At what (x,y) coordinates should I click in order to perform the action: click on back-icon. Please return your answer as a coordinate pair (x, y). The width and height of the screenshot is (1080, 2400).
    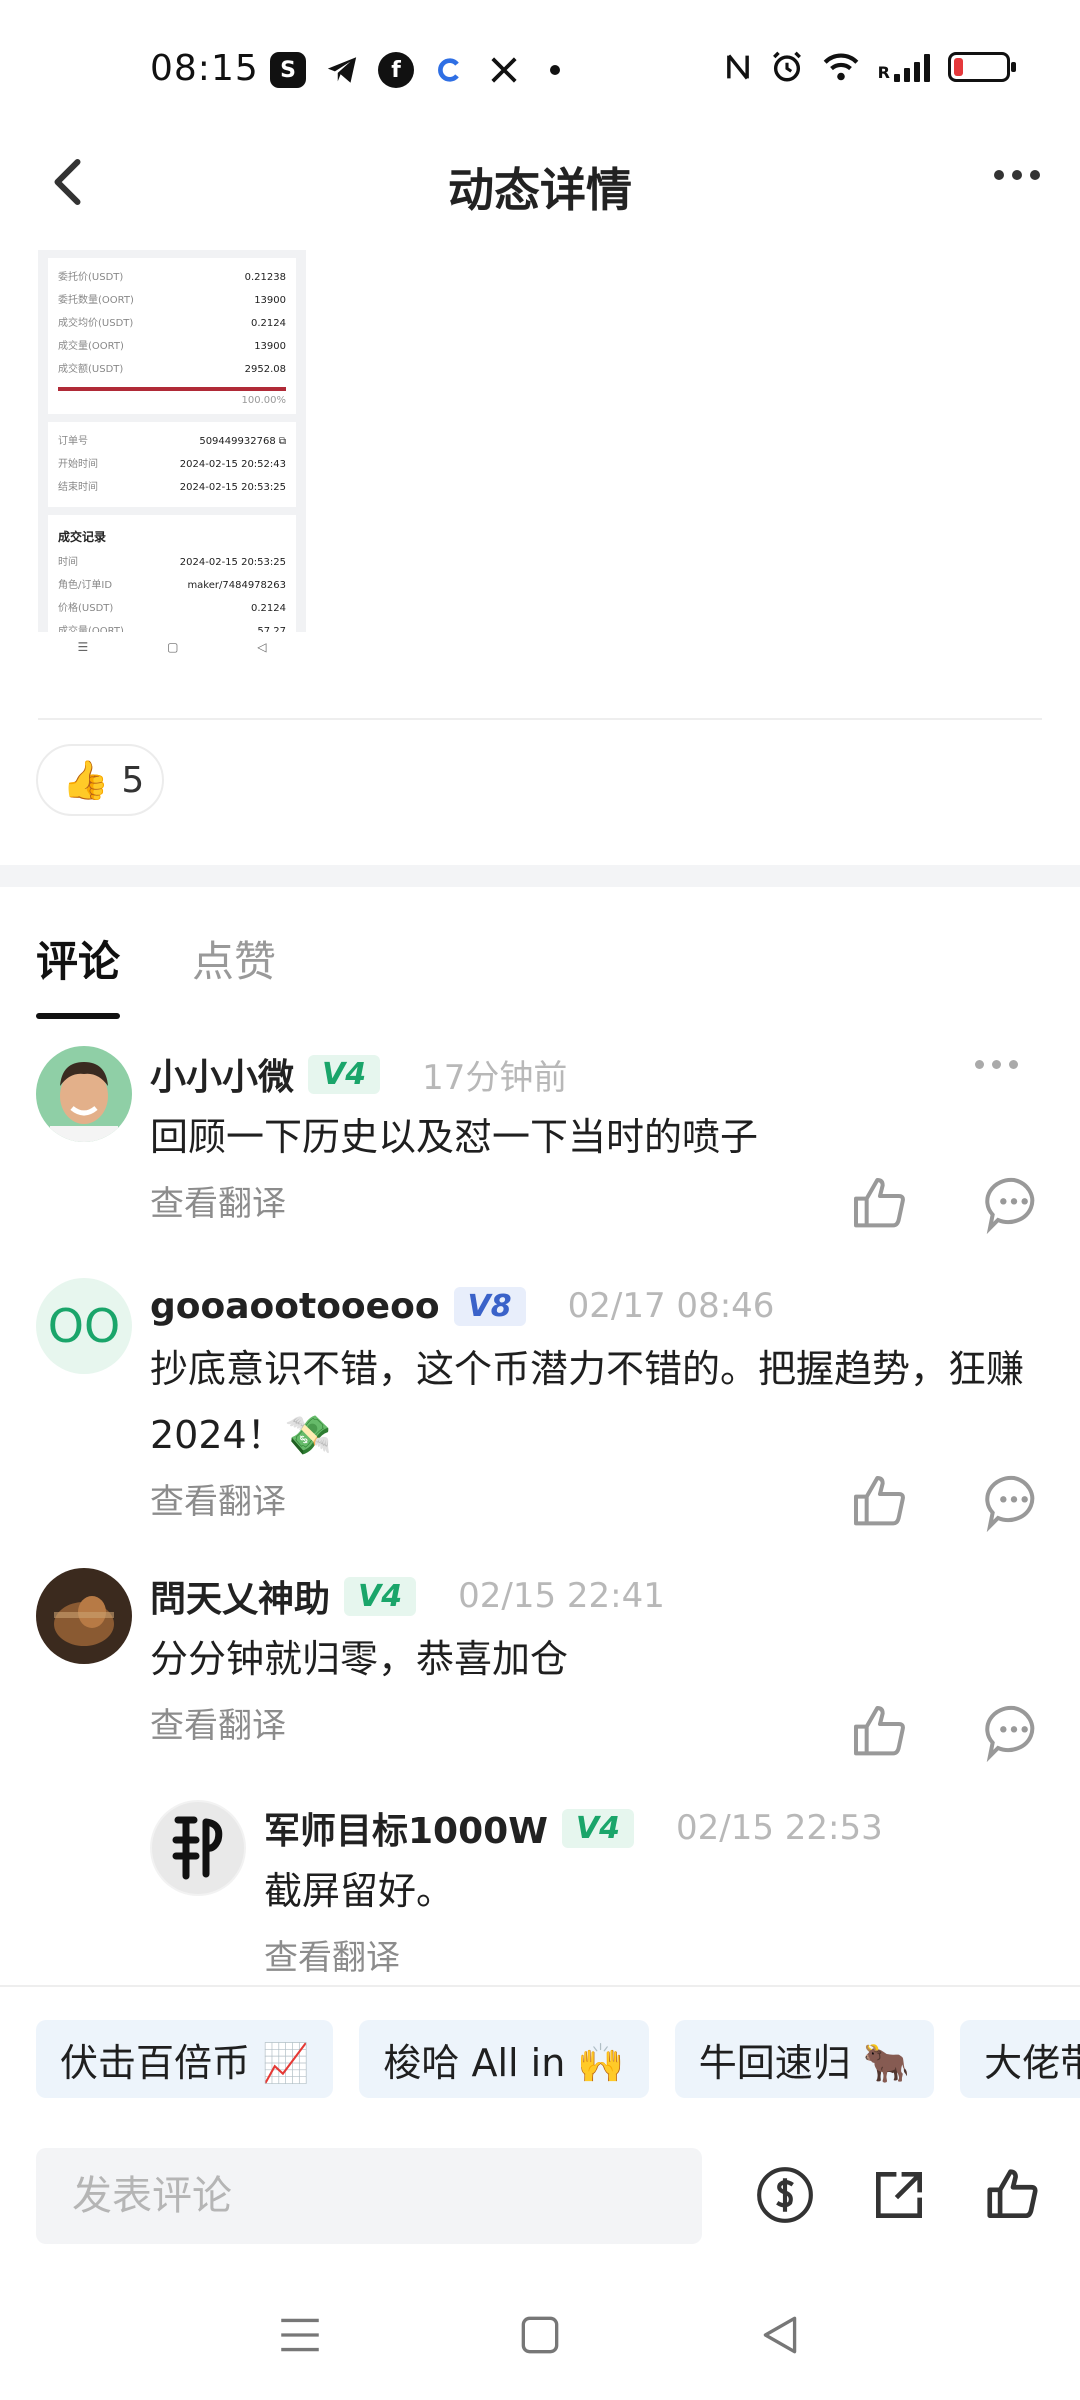
    Looking at the image, I should click on (780, 2335).